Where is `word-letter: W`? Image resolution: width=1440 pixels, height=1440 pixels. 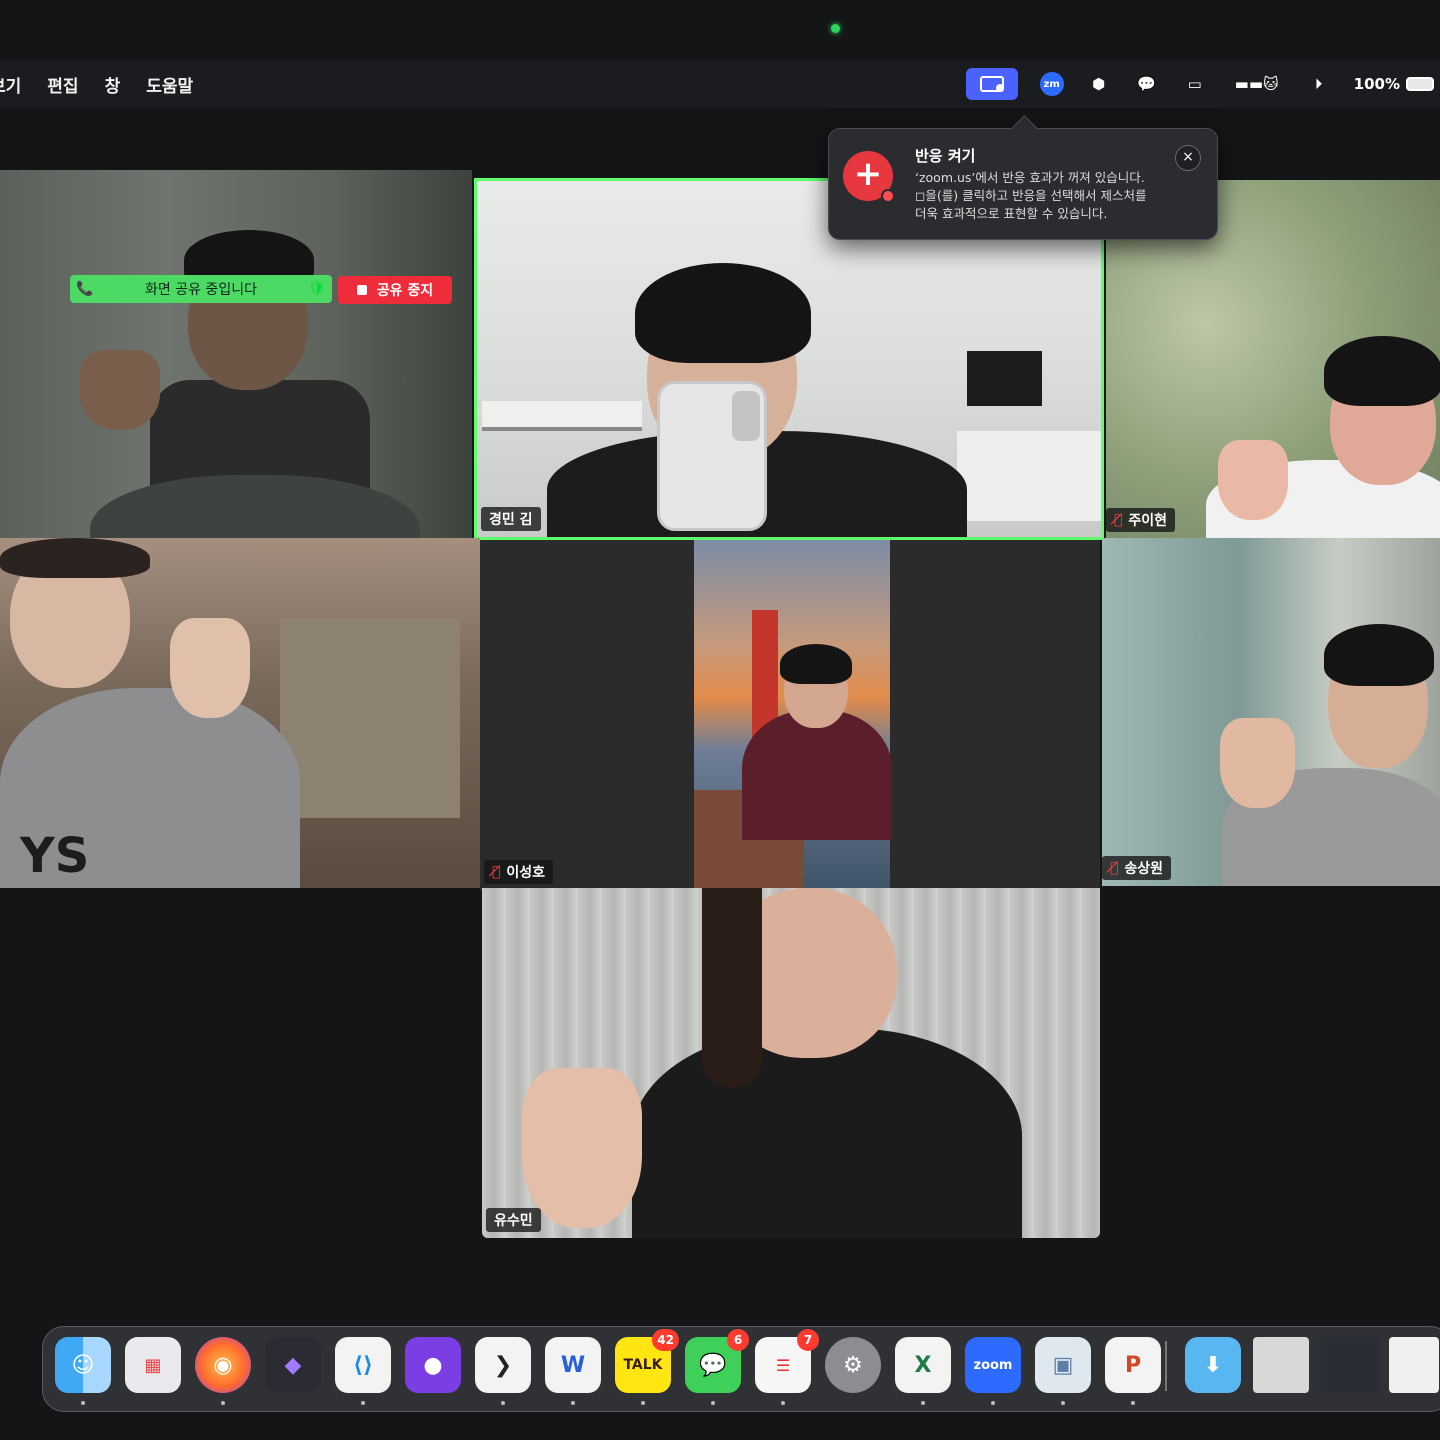 word-letter: W is located at coordinates (573, 1365).